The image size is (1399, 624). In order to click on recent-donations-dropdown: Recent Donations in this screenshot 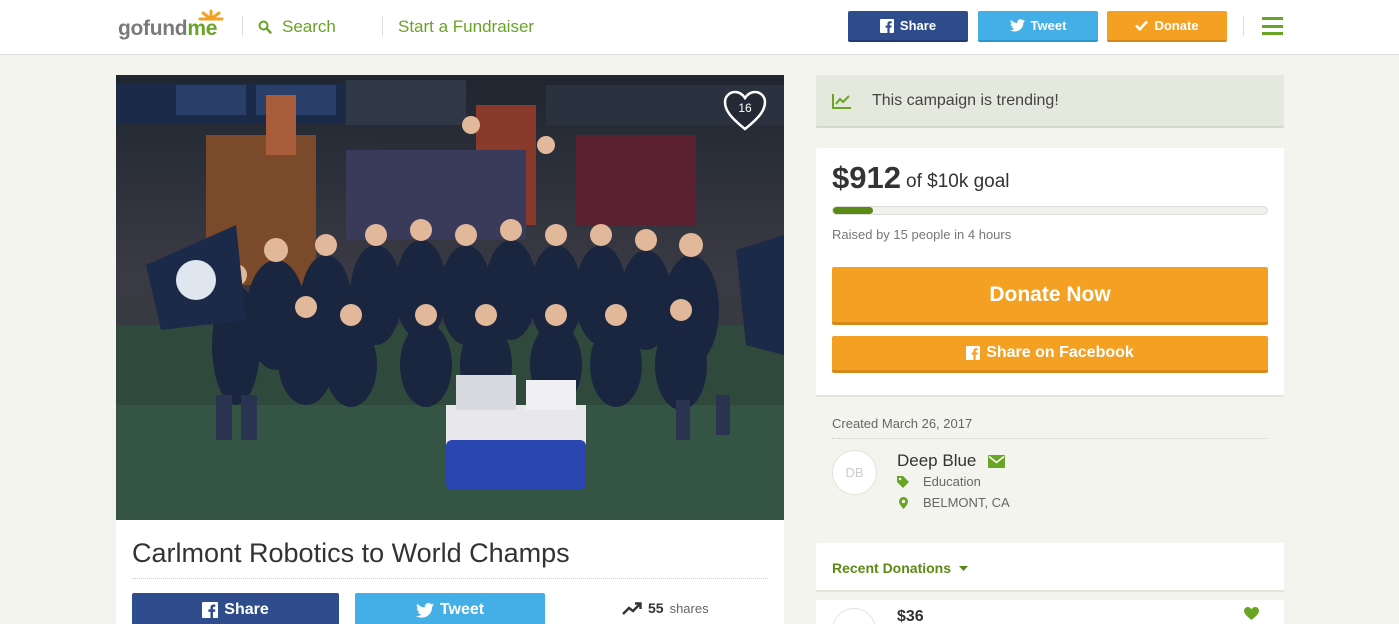, I will do `click(900, 568)`.